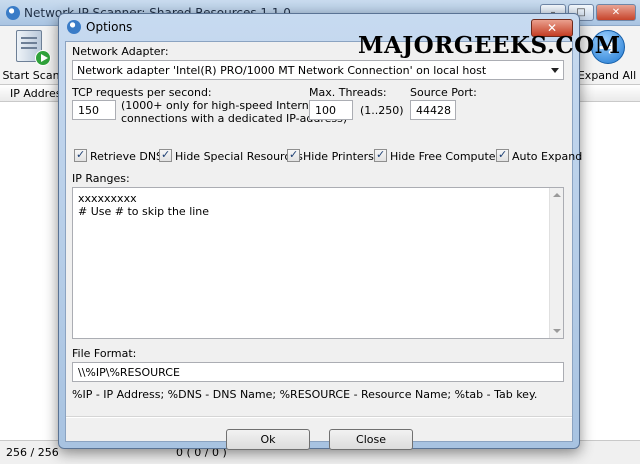 This screenshot has height=464, width=640. Describe the element at coordinates (555, 70) in the screenshot. I see `chevron-down-icon` at that location.